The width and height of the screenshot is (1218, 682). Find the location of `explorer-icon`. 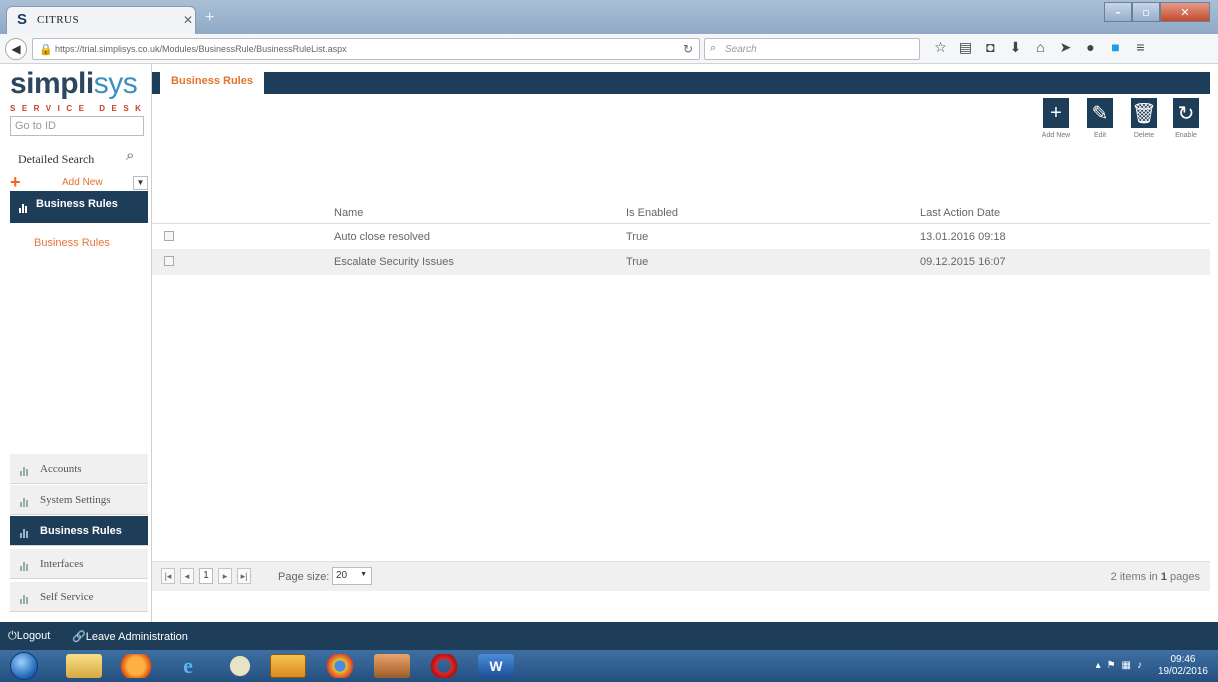

explorer-icon is located at coordinates (84, 666).